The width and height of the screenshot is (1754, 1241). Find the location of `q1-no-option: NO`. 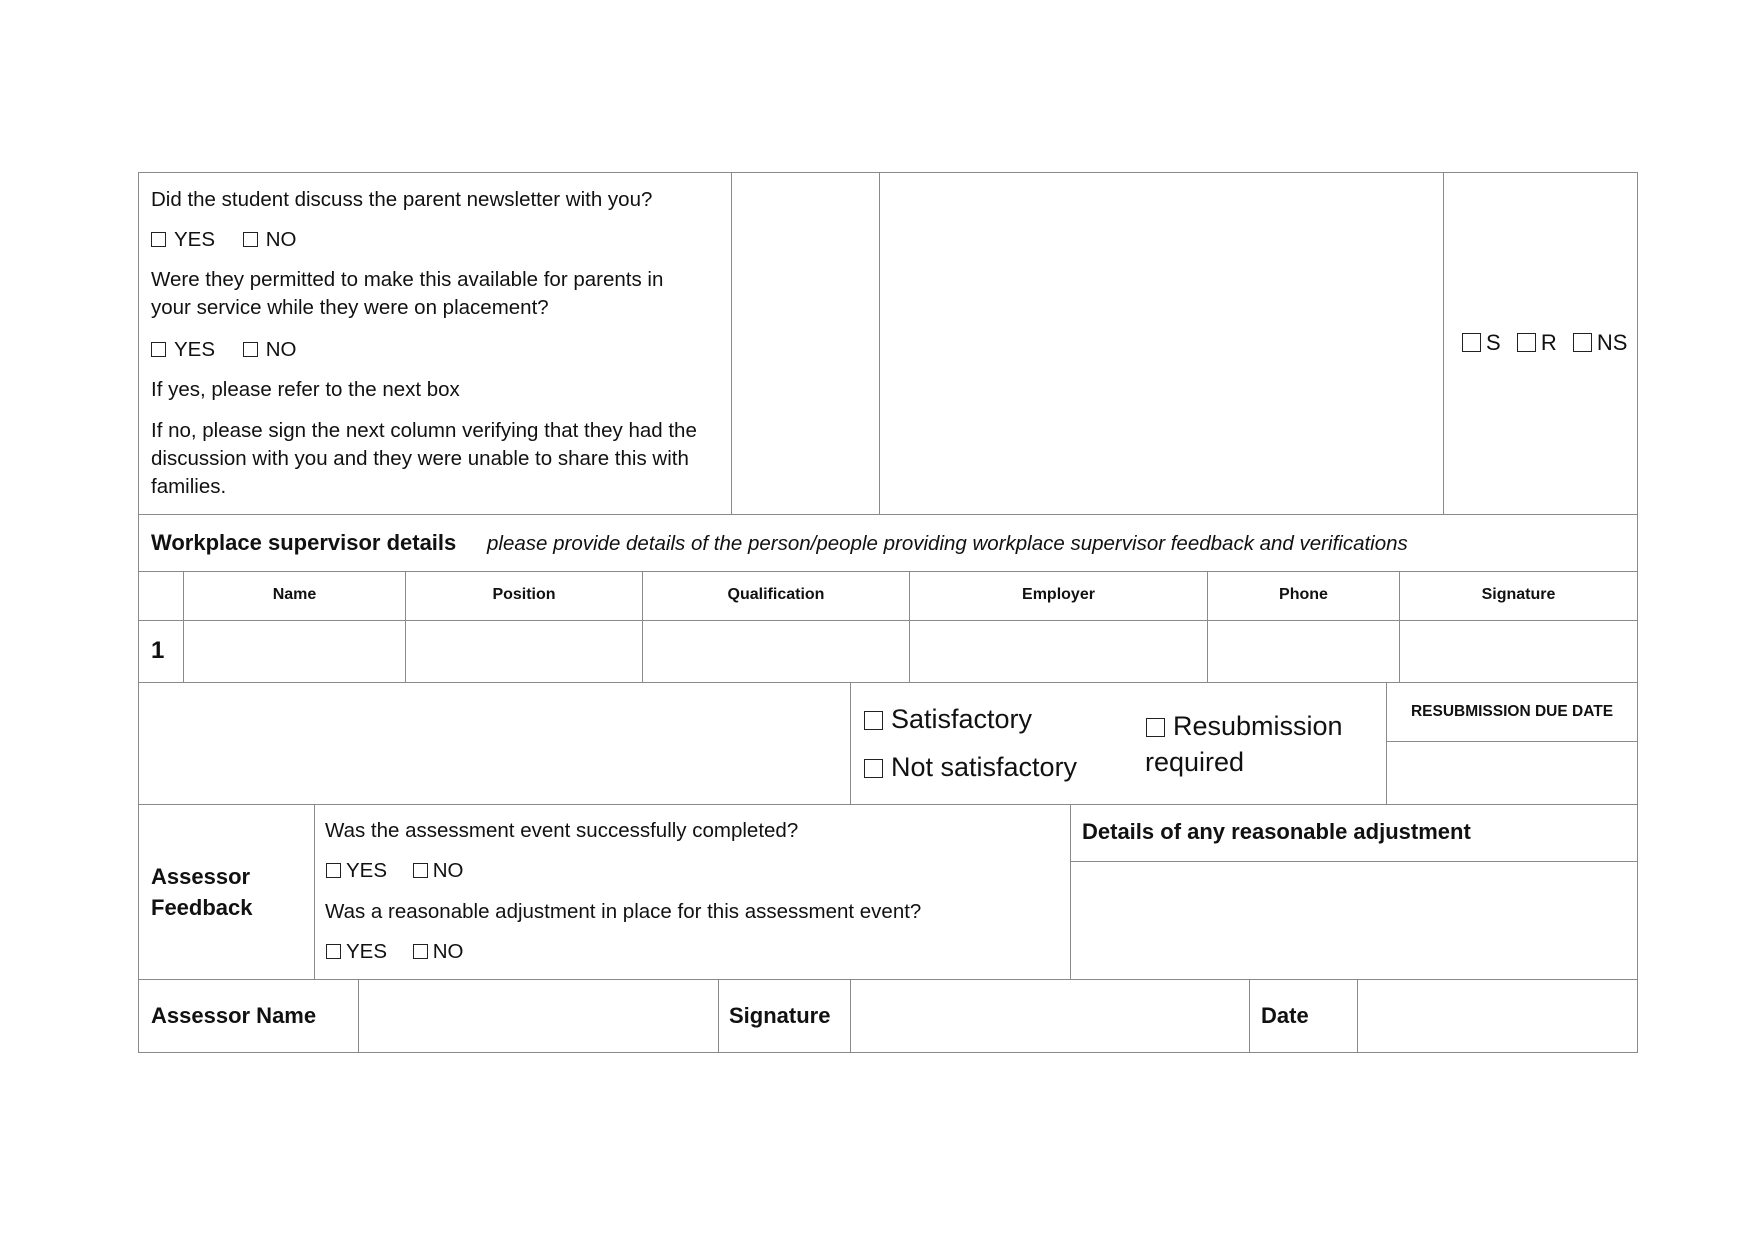

q1-no-option: NO is located at coordinates (269, 239).